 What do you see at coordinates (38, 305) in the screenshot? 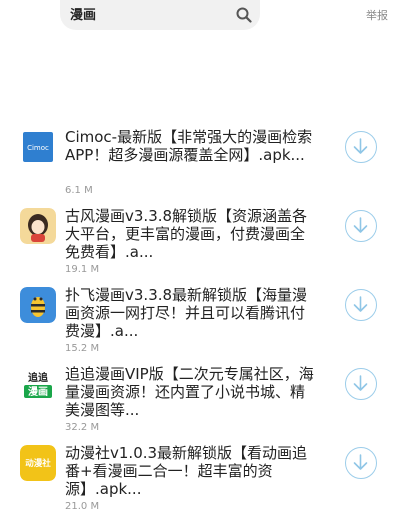
I see `pufei-manga-app-icon` at bounding box center [38, 305].